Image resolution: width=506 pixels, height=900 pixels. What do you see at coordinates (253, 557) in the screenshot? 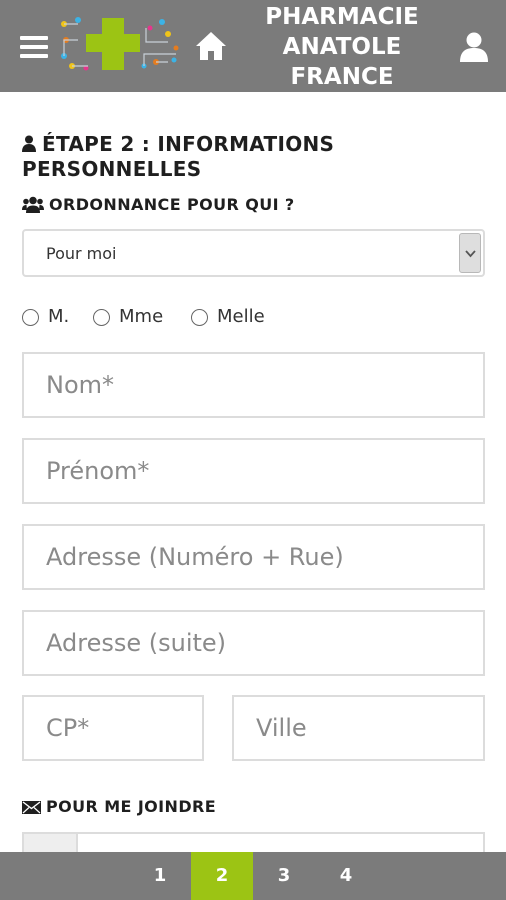
I see `adresse-input: Adresse (Numéro + Rue)` at bounding box center [253, 557].